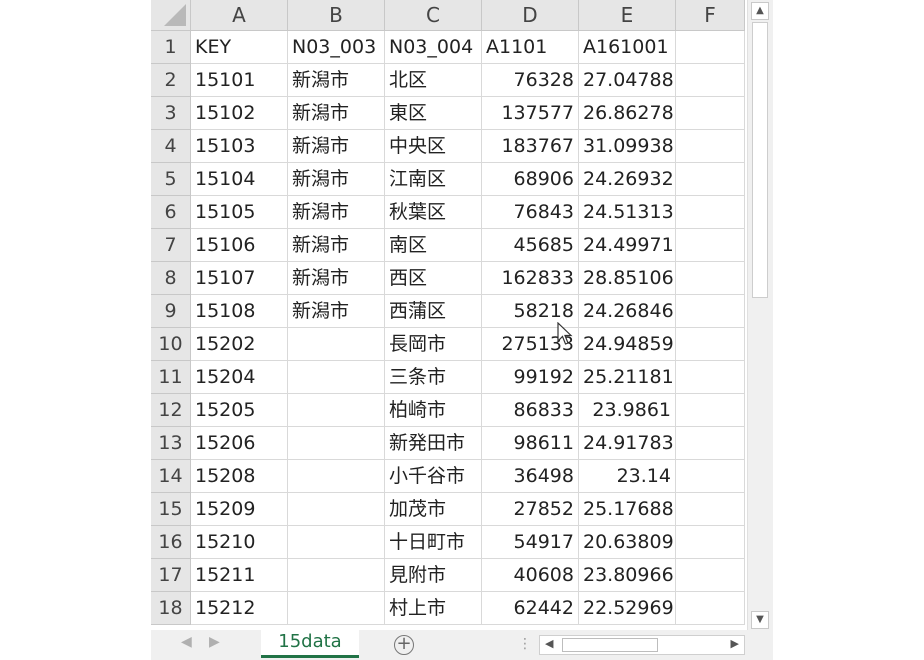  Describe the element at coordinates (239, 278) in the screenshot. I see `cell-a8: 15107` at that location.